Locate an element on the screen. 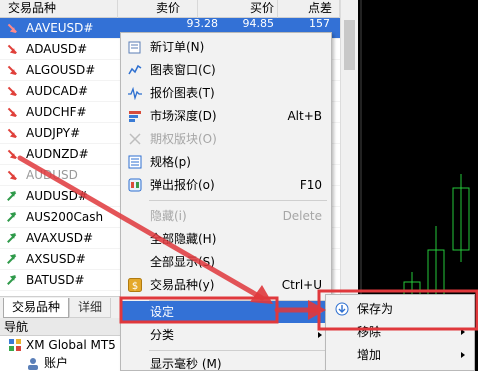 This screenshot has width=478, height=371. vertical-scrollbar is located at coordinates (349, 148).